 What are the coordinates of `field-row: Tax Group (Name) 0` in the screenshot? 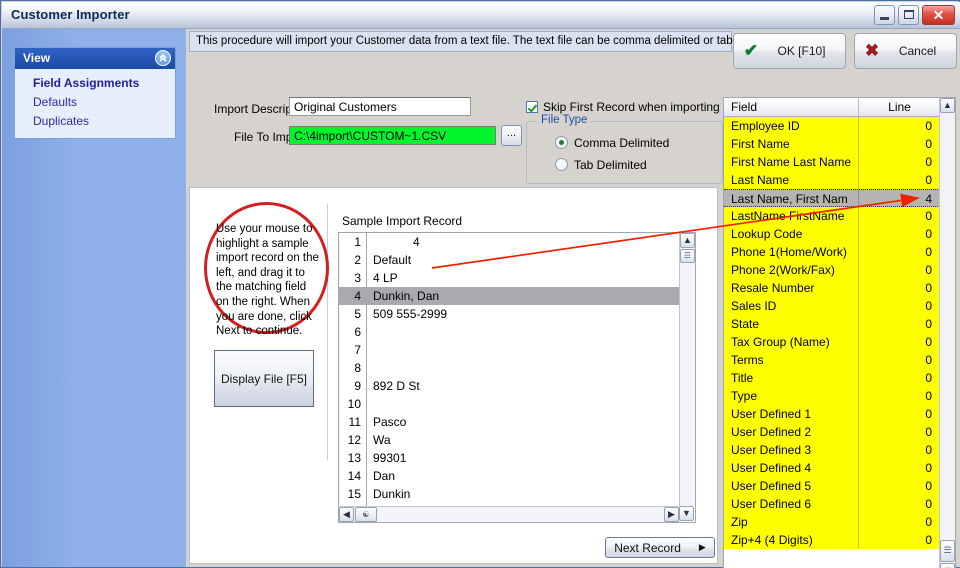 It's located at (832, 342).